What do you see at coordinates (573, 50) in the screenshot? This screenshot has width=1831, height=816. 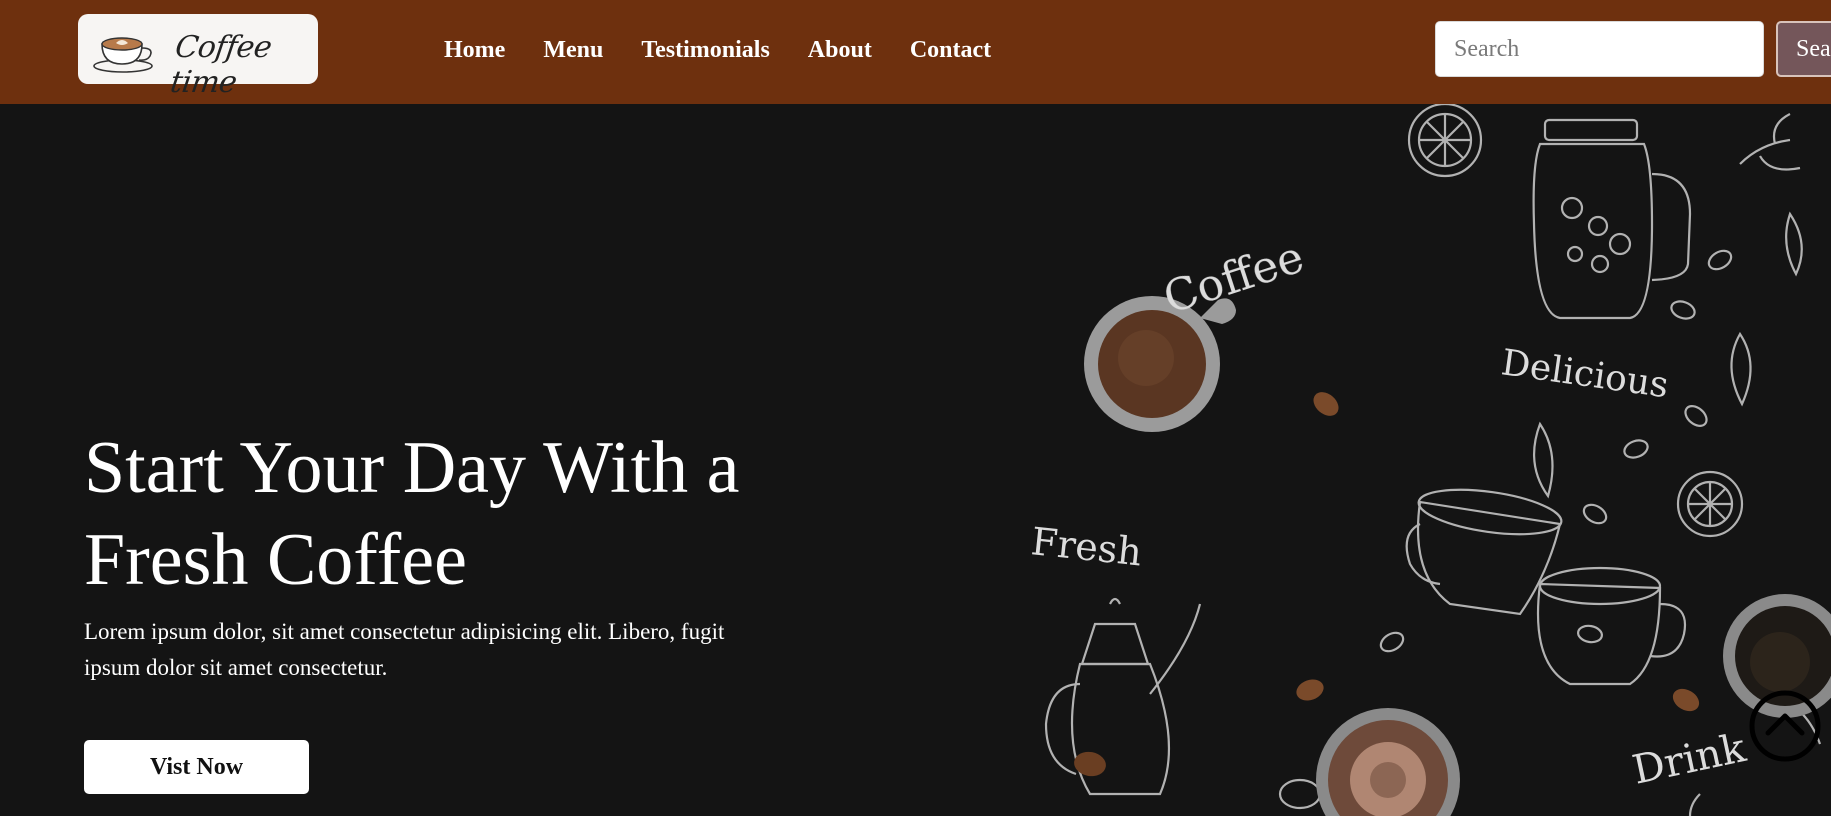 I see `nav-menu: Menu` at bounding box center [573, 50].